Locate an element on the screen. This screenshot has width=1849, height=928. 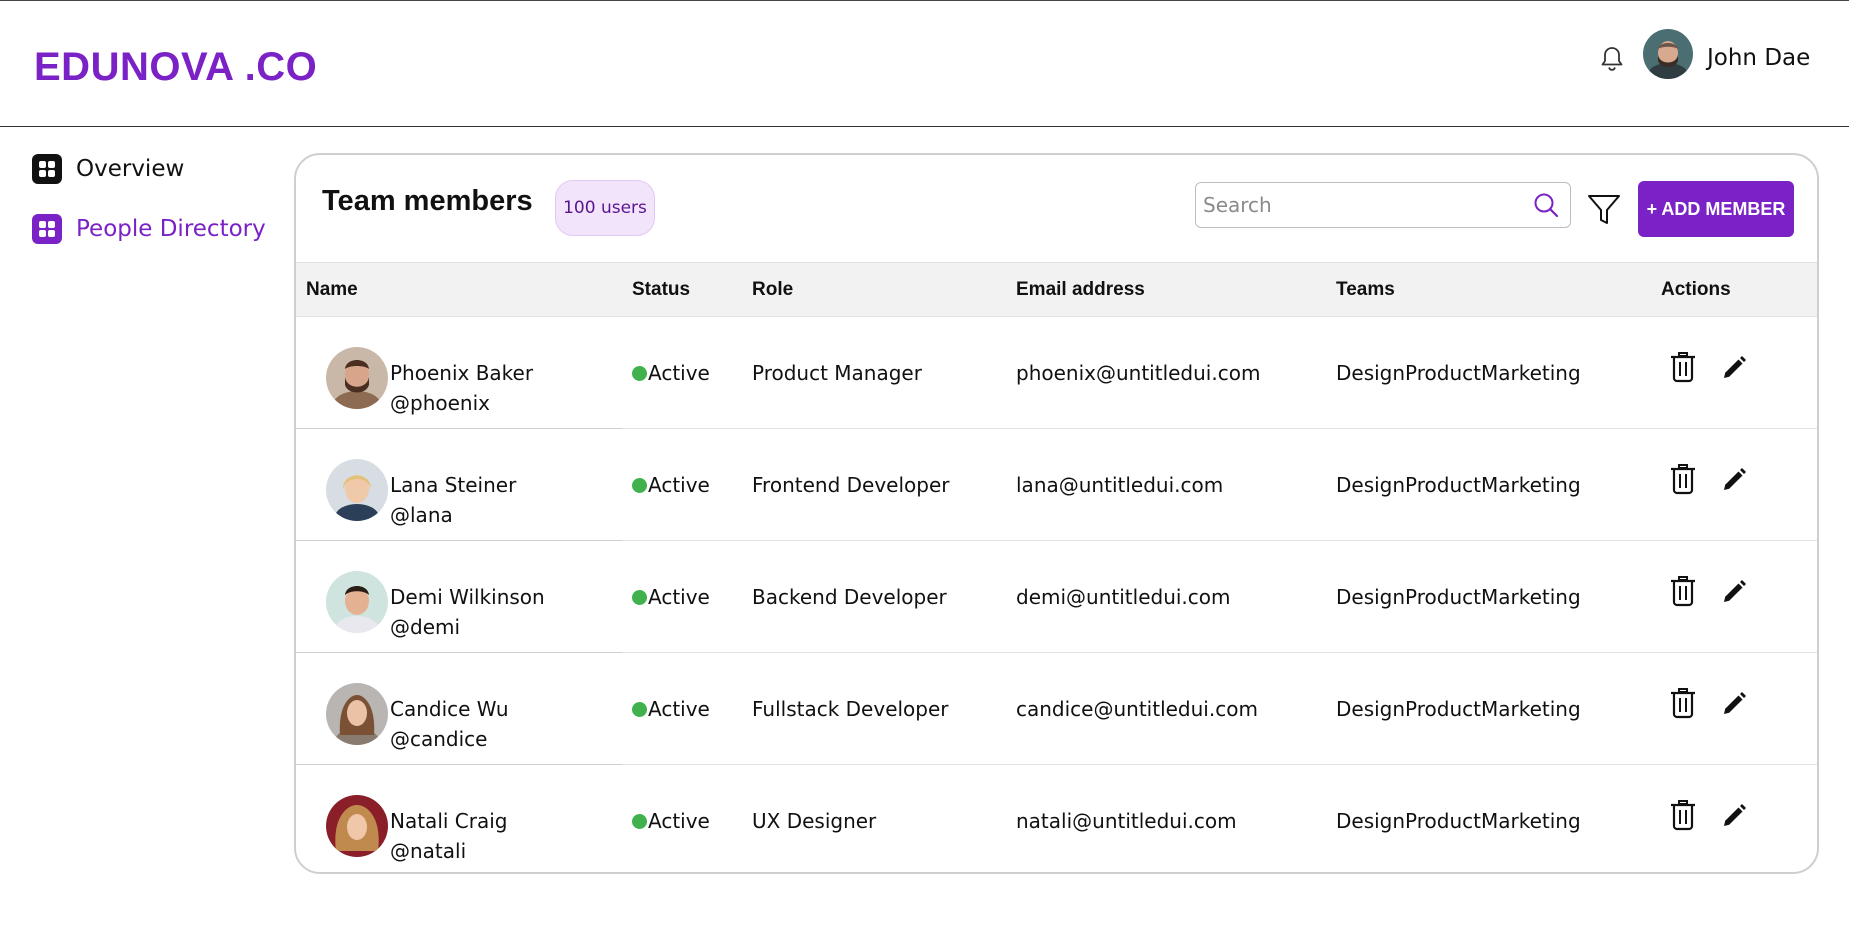
member-name: Candice Wu is located at coordinates (449, 709).